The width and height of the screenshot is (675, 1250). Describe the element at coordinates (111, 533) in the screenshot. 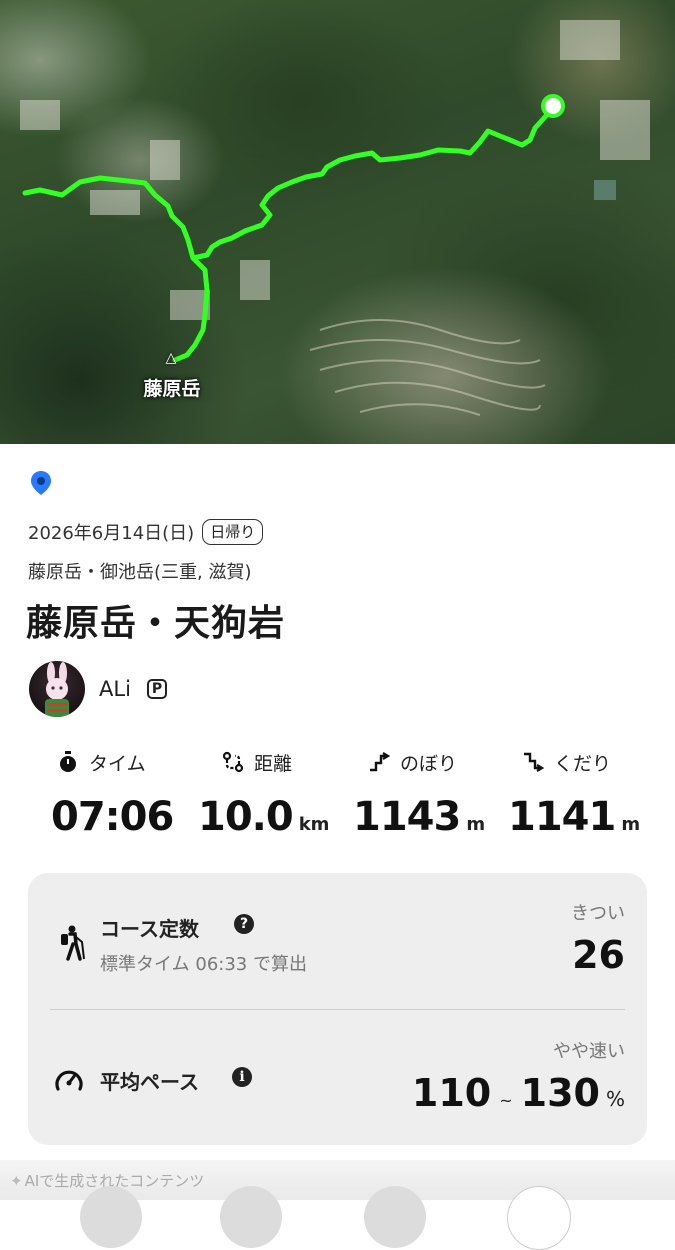

I see `activity-date: 2026年6月14日(日)` at that location.